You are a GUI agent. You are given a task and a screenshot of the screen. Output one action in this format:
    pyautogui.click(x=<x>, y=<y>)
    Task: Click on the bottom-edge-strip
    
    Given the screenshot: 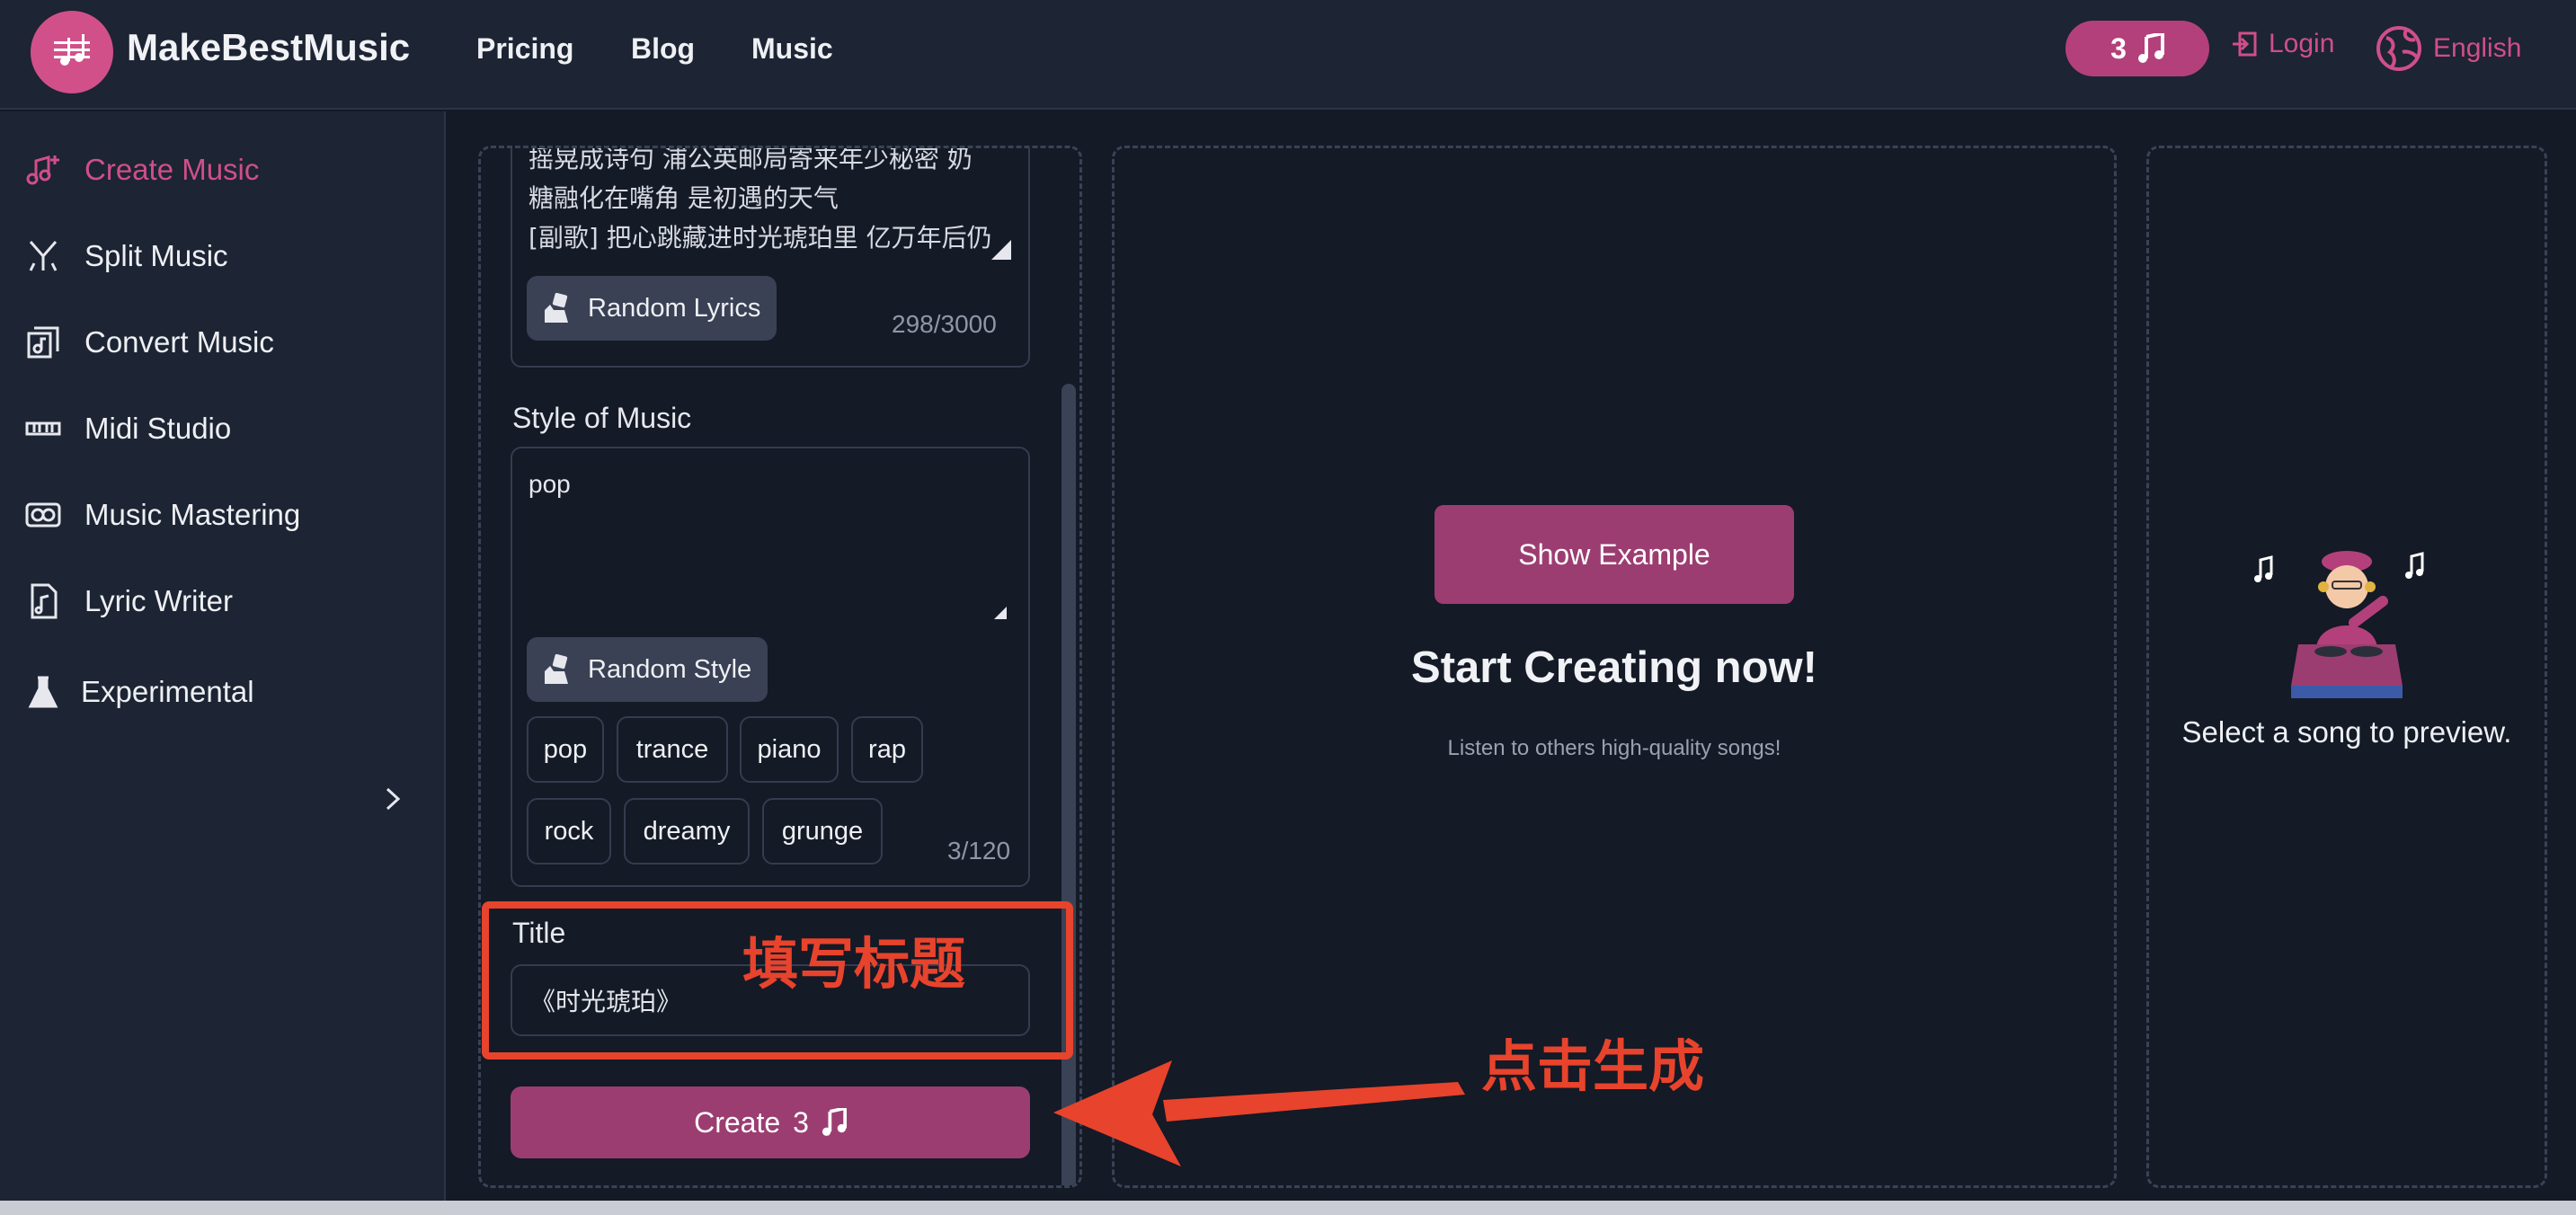 What is the action you would take?
    pyautogui.click(x=1288, y=1208)
    